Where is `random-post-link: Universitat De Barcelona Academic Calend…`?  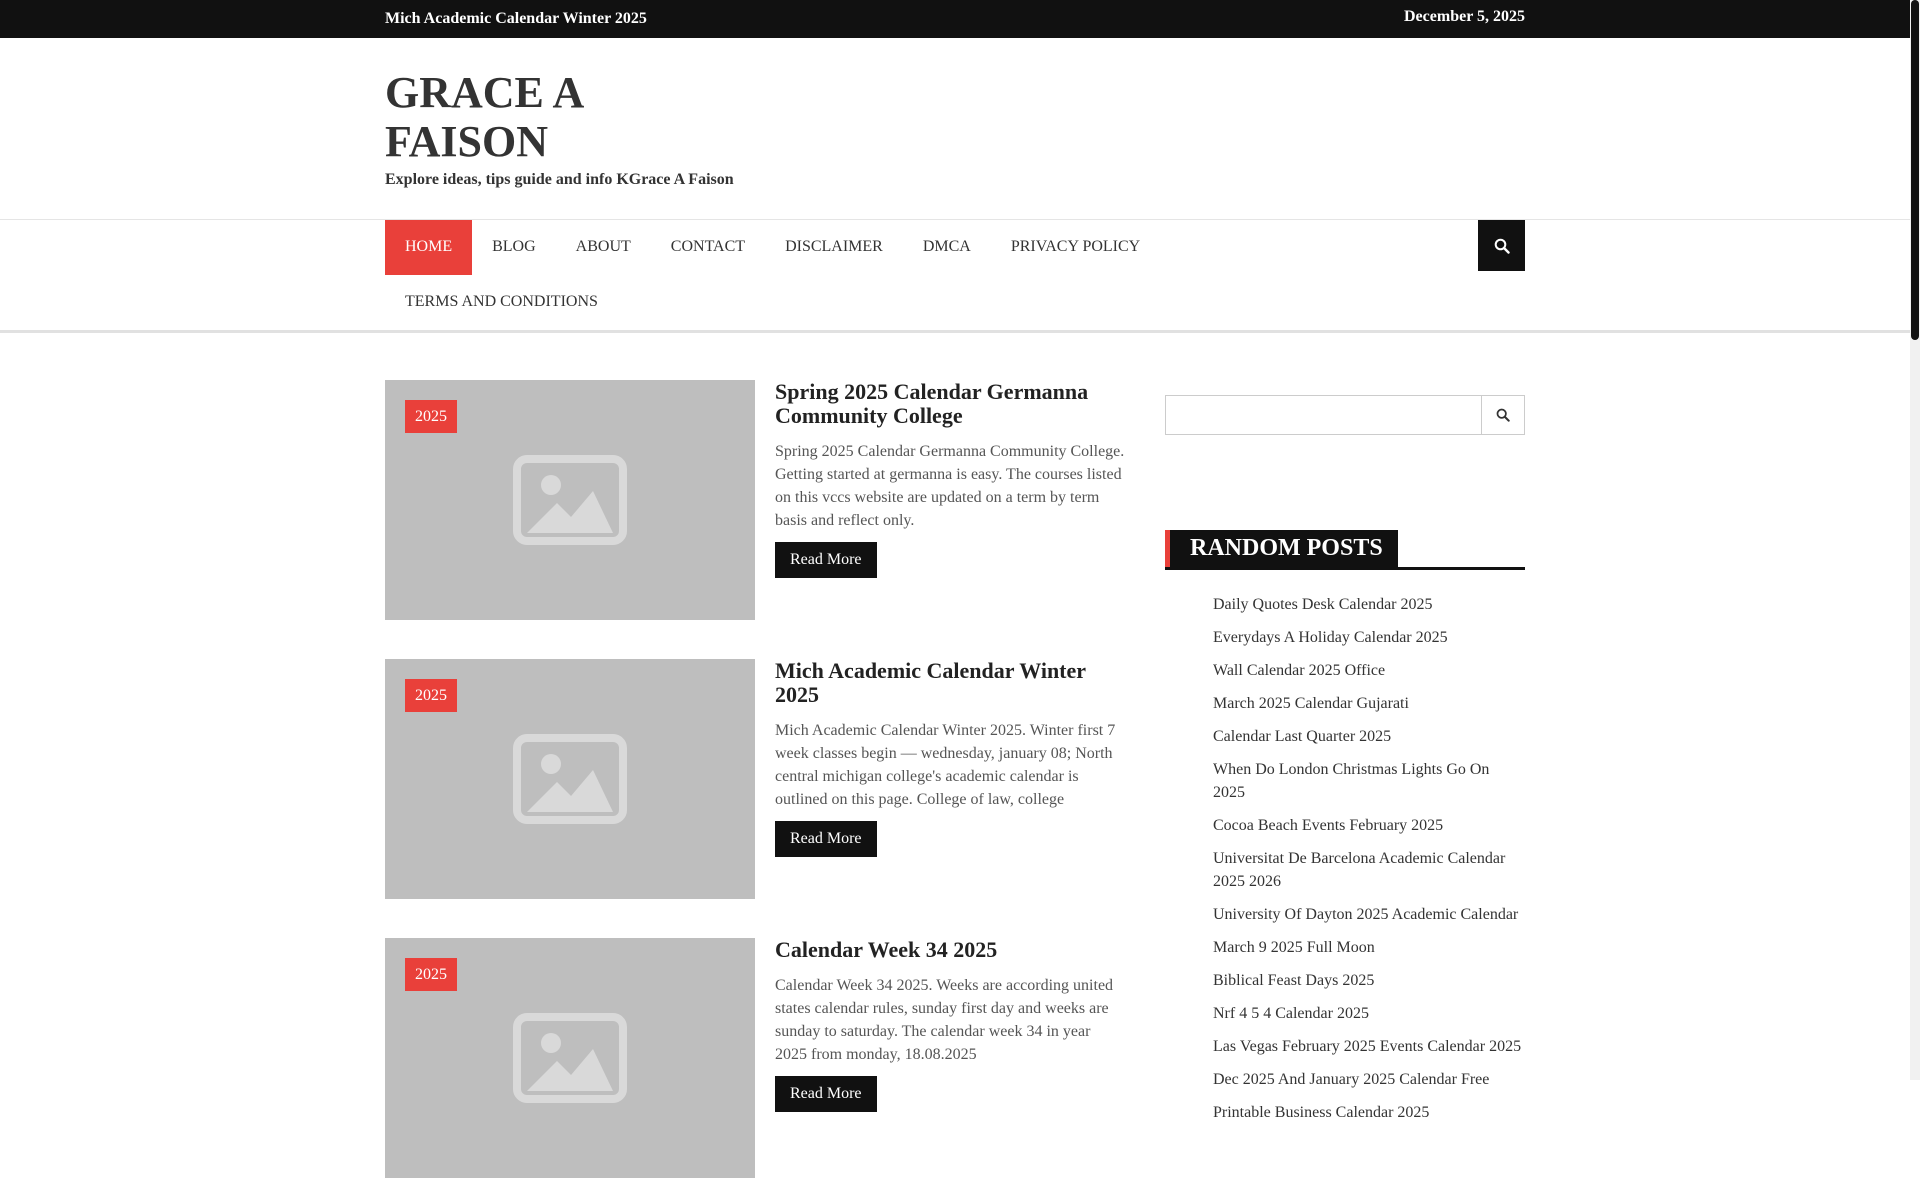
random-post-link: Universitat De Barcelona Academic Calend… is located at coordinates (1369, 870).